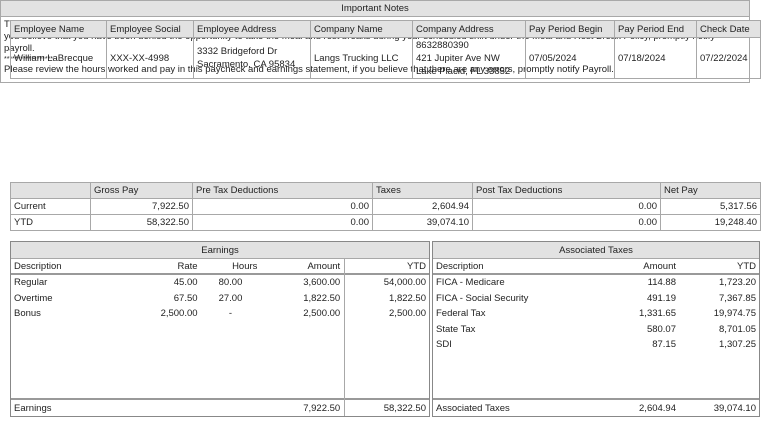 This screenshot has width=768, height=432. Describe the element at coordinates (596, 314) in the screenshot. I see `taxes-row: Federal Tax 1,331.65 19,974.75` at that location.